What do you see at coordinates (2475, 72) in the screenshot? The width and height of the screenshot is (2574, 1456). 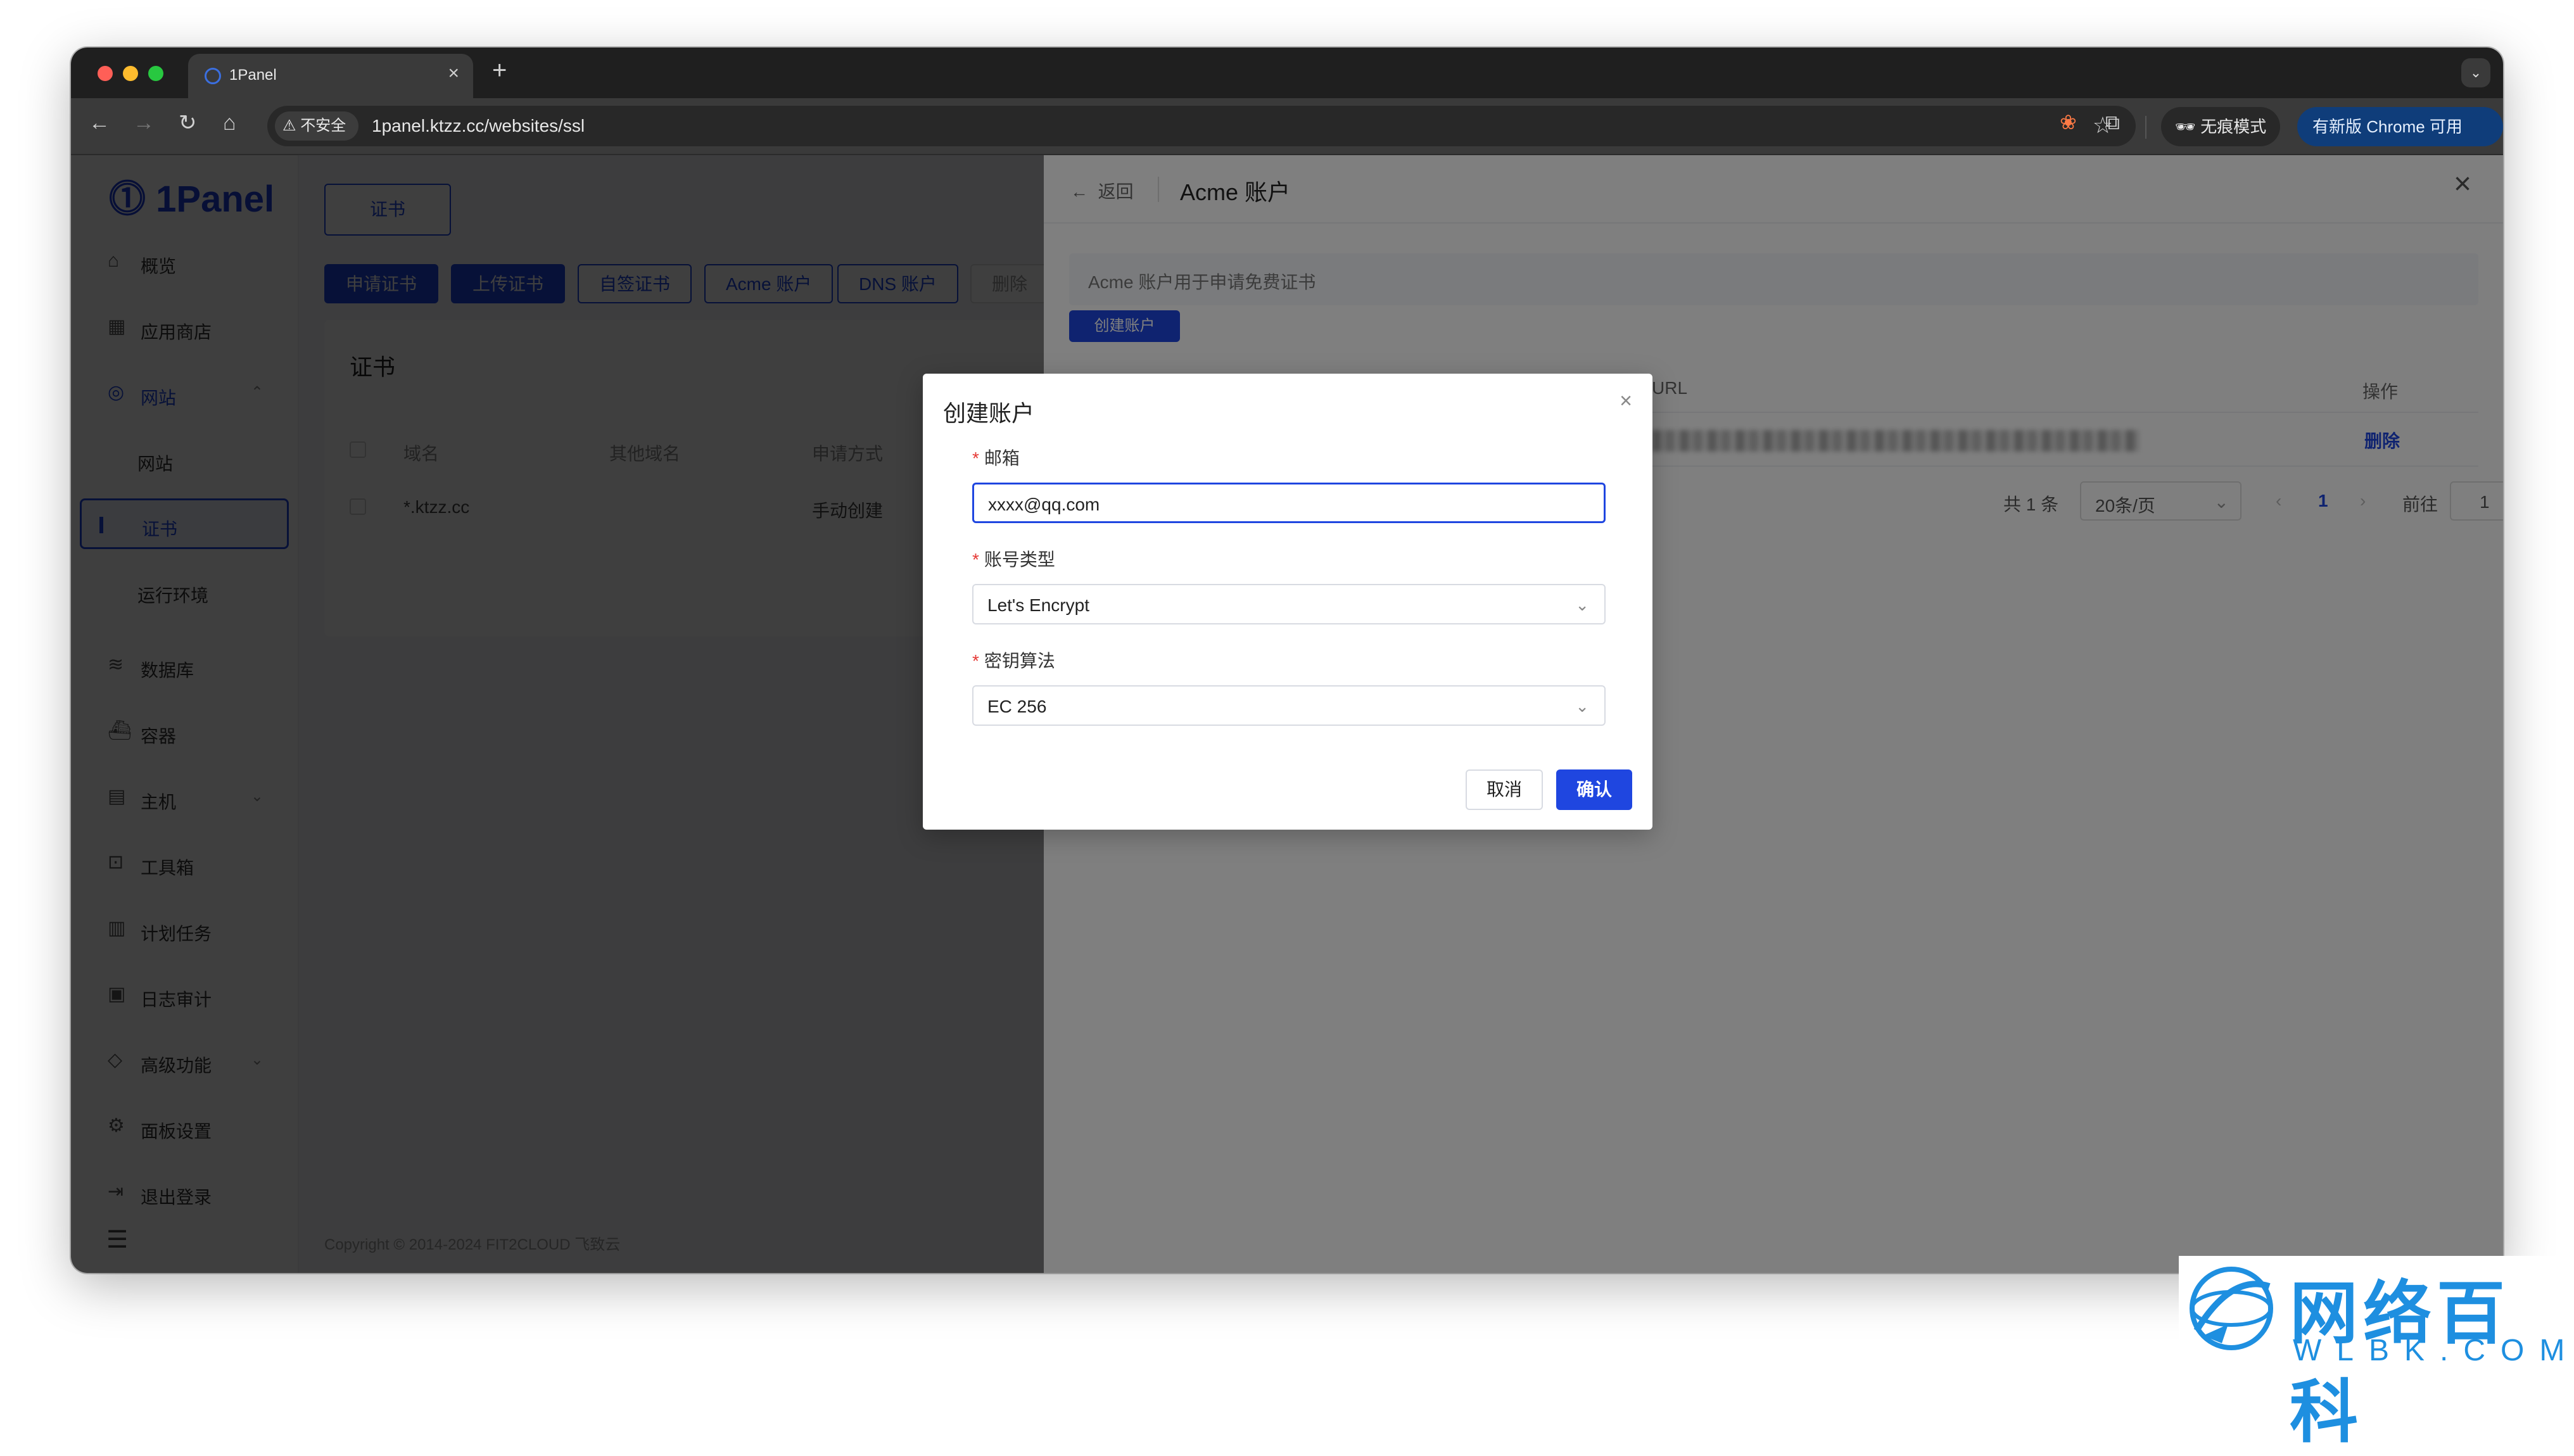 I see `tab-search-chevron-icon: ⌄` at bounding box center [2475, 72].